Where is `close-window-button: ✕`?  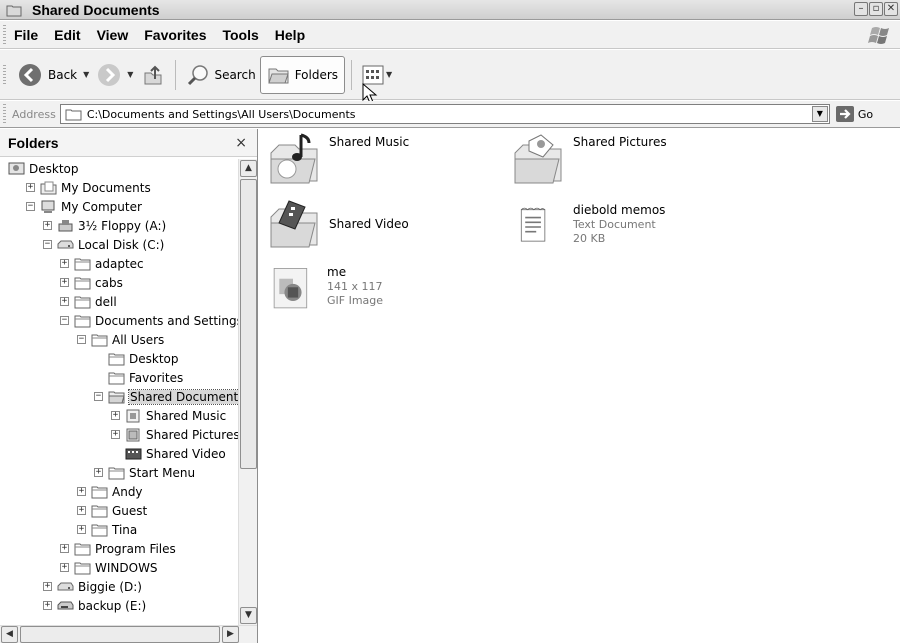
close-window-button: ✕ is located at coordinates (891, 9).